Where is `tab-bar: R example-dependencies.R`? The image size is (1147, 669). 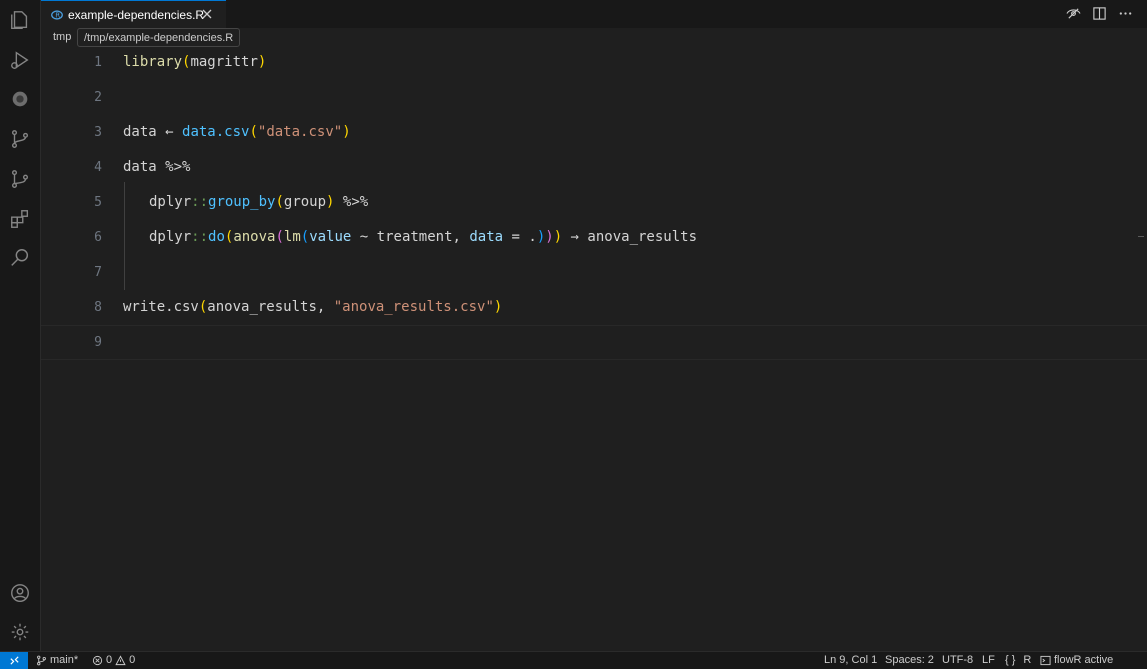 tab-bar: R example-dependencies.R is located at coordinates (594, 14).